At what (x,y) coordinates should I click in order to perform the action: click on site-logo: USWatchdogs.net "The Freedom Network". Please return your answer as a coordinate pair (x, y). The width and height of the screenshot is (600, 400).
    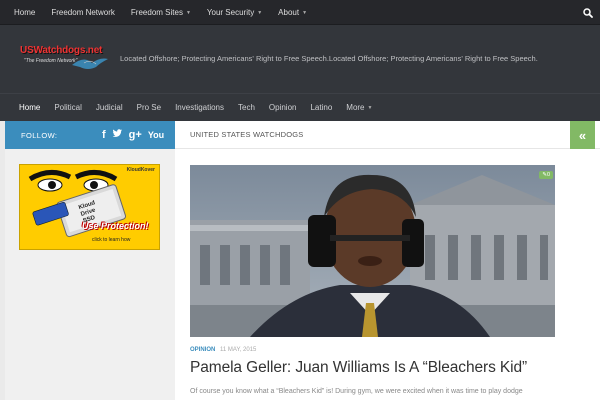
    Looking at the image, I should click on (66, 60).